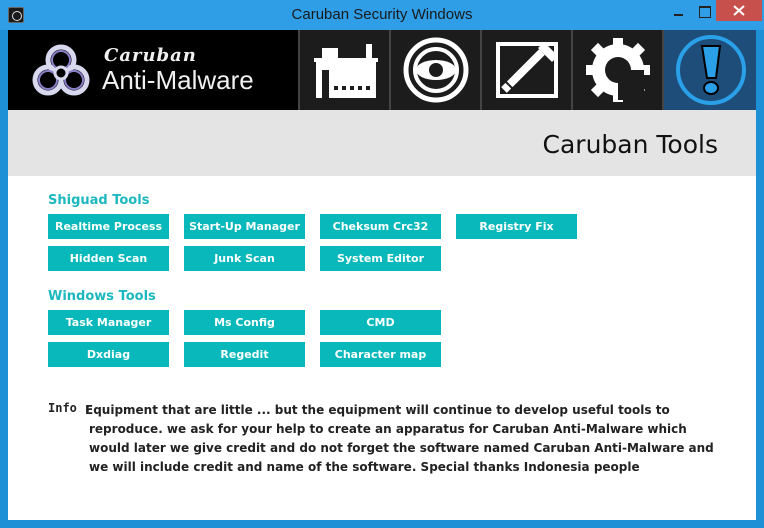 Image resolution: width=764 pixels, height=528 pixels. Describe the element at coordinates (678, 11) in the screenshot. I see `minimize-button` at that location.